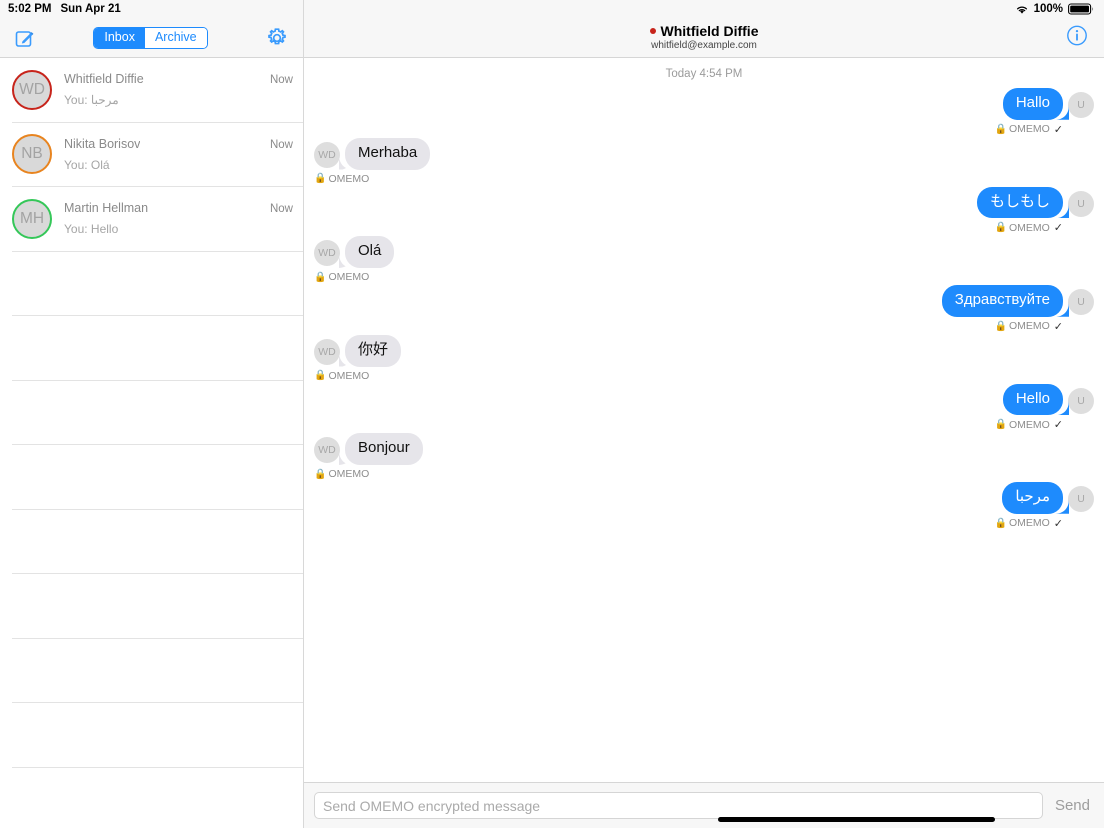 This screenshot has height=828, width=1104. What do you see at coordinates (106, 208) in the screenshot?
I see `conversation-name: Martin Hellman` at bounding box center [106, 208].